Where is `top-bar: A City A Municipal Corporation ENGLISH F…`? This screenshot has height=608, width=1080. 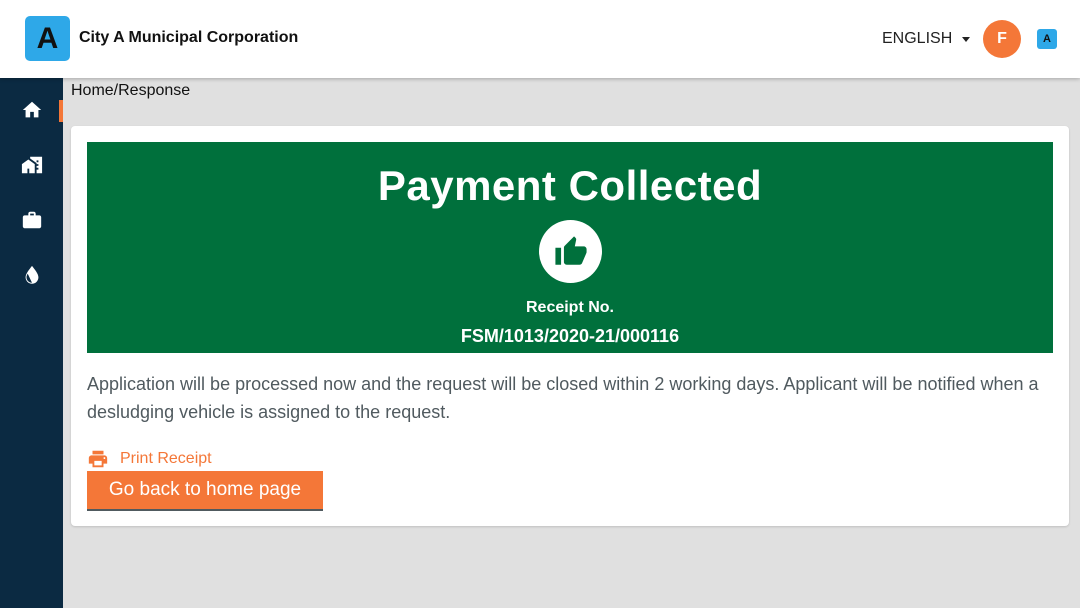
top-bar: A City A Municipal Corporation ENGLISH F… is located at coordinates (540, 39).